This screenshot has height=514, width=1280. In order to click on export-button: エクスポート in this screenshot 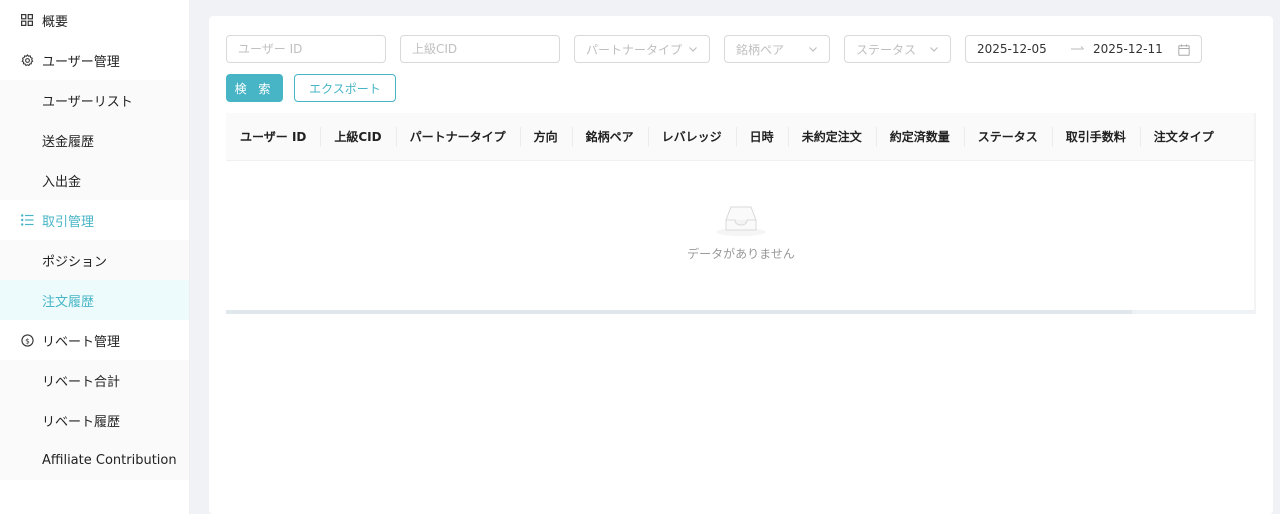, I will do `click(345, 88)`.